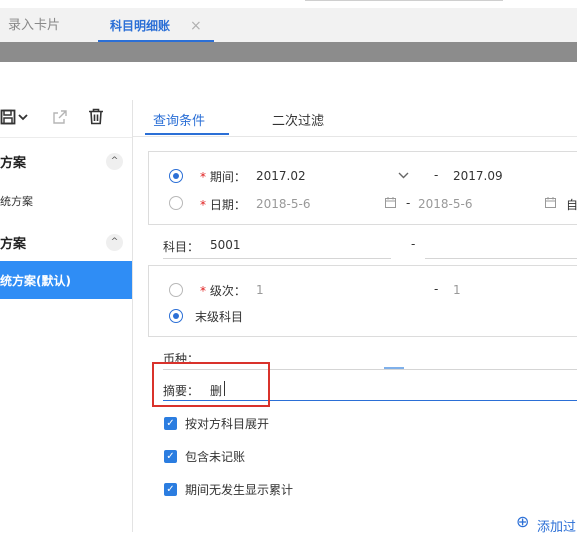 Image resolution: width=577 pixels, height=535 pixels. I want to click on currency-accent, so click(394, 368).